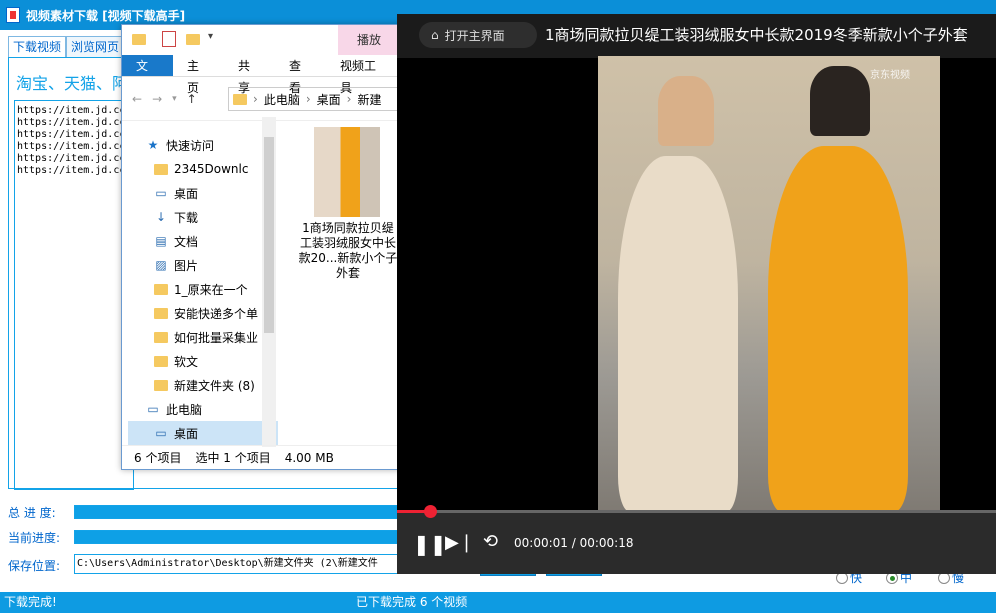 This screenshot has width=996, height=613. Describe the element at coordinates (269, 235) in the screenshot. I see `nav-scrollbar-thumb` at that location.